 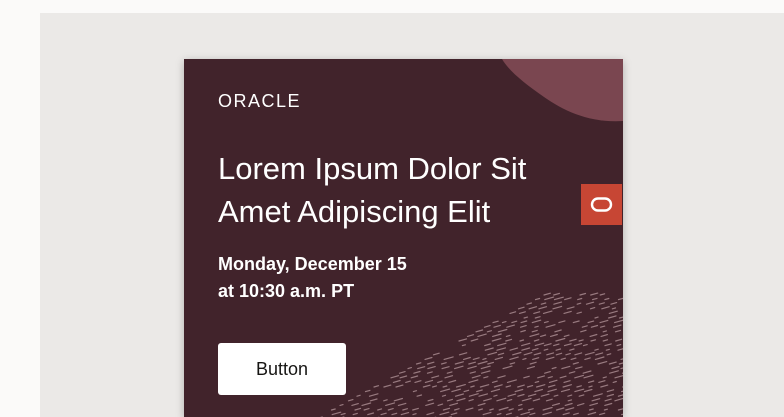 What do you see at coordinates (286, 291) in the screenshot?
I see `event-date-line-2: at 10:30 a.m. PT` at bounding box center [286, 291].